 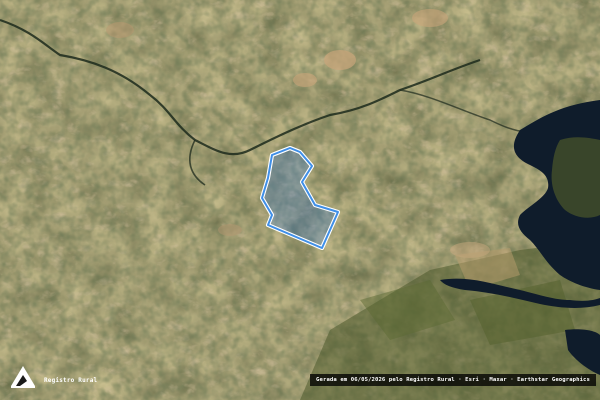 What do you see at coordinates (52, 376) in the screenshot?
I see `registro-rural-logo: Registro Rural` at bounding box center [52, 376].